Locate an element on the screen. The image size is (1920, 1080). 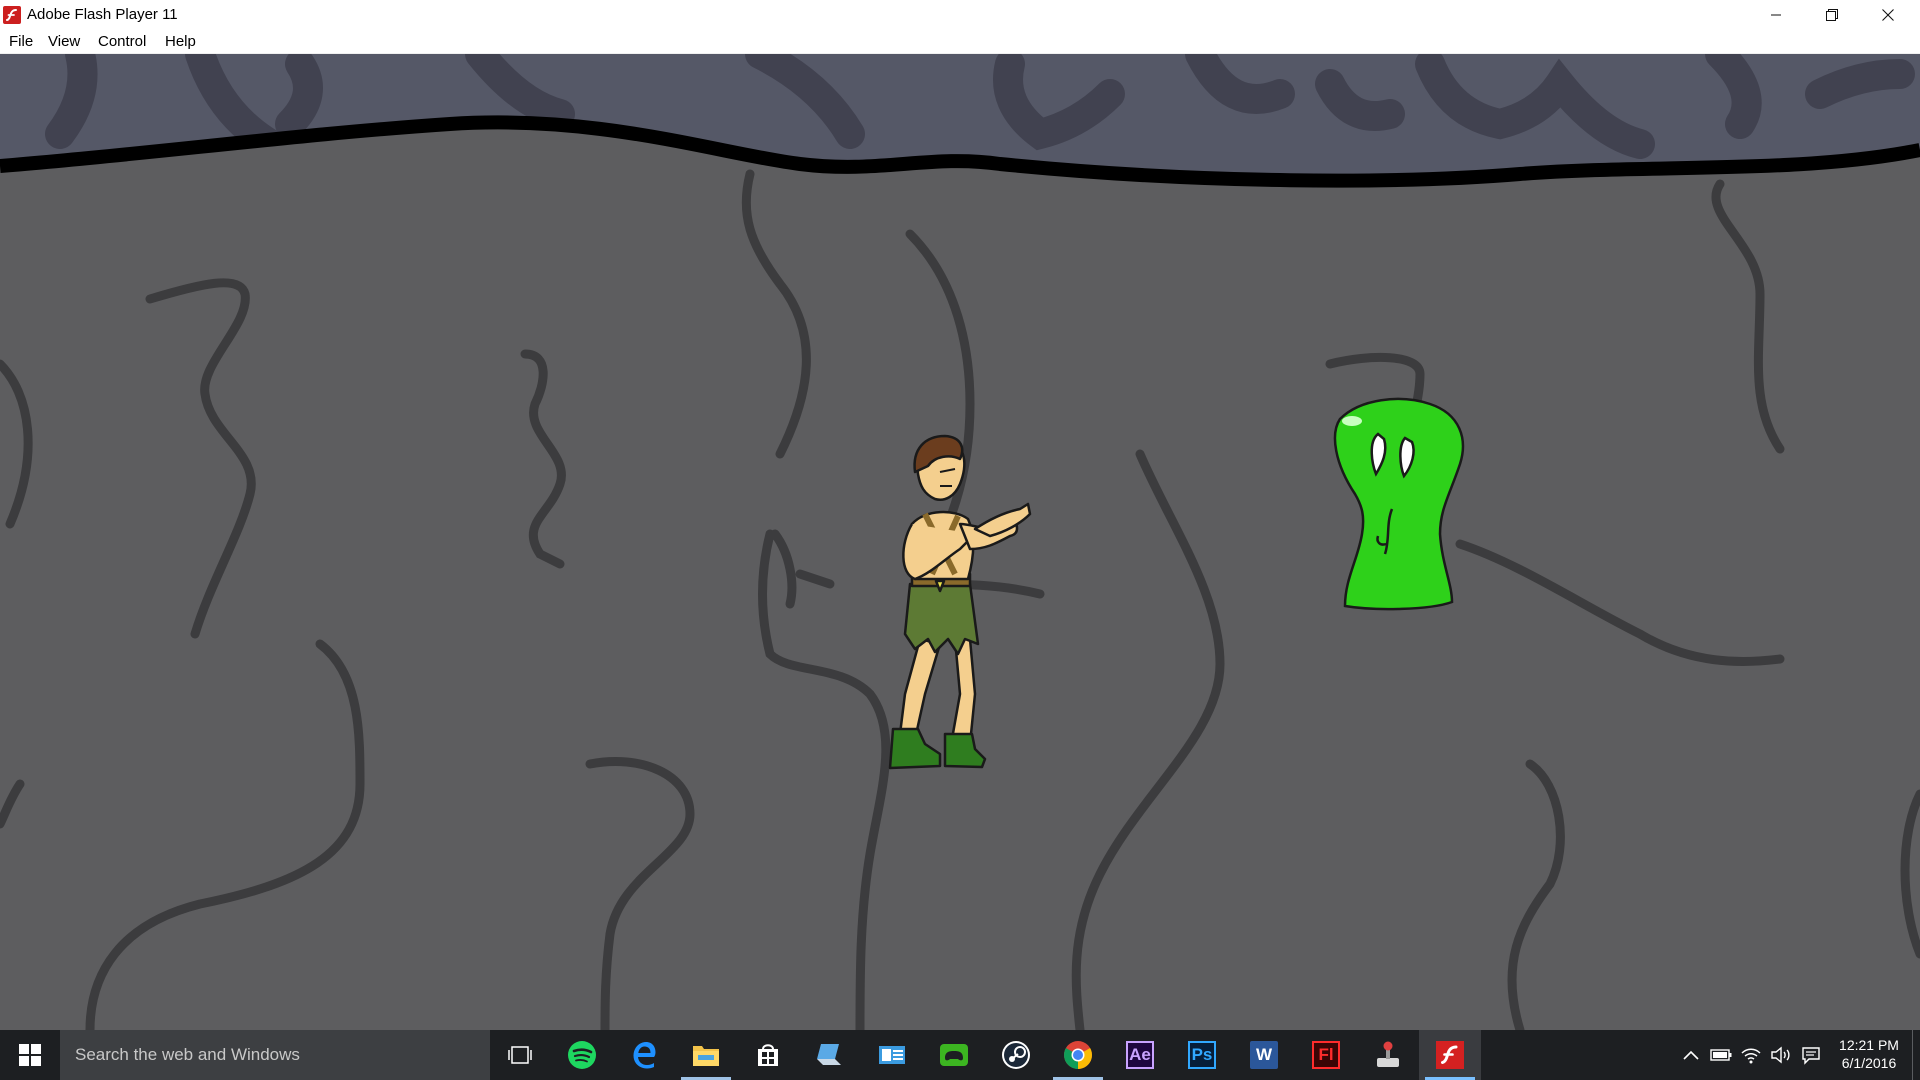
search-input: Search the web and Windows is located at coordinates (275, 1055).